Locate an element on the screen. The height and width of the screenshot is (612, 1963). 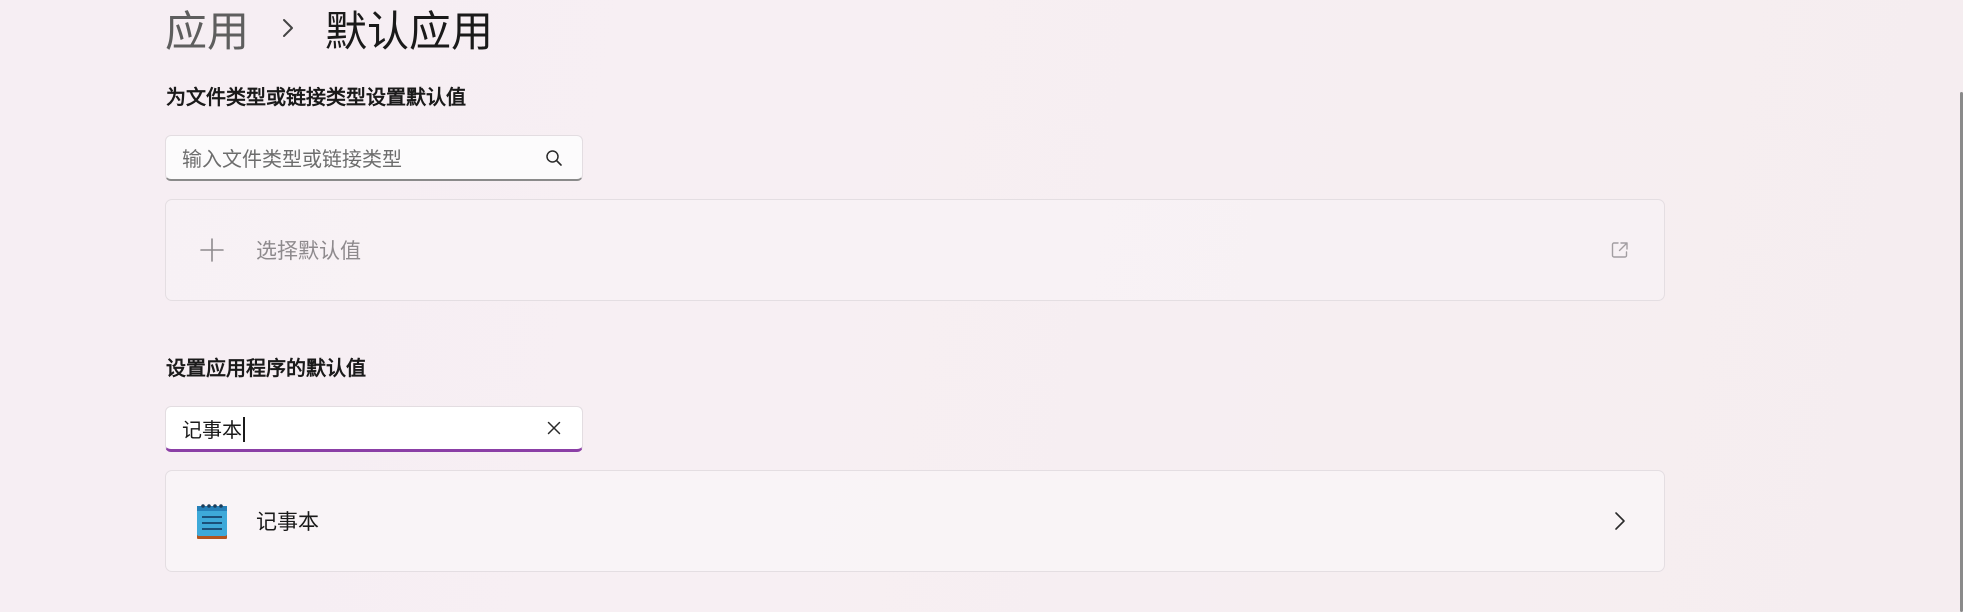
app-search-input: 记事本 is located at coordinates (374, 429).